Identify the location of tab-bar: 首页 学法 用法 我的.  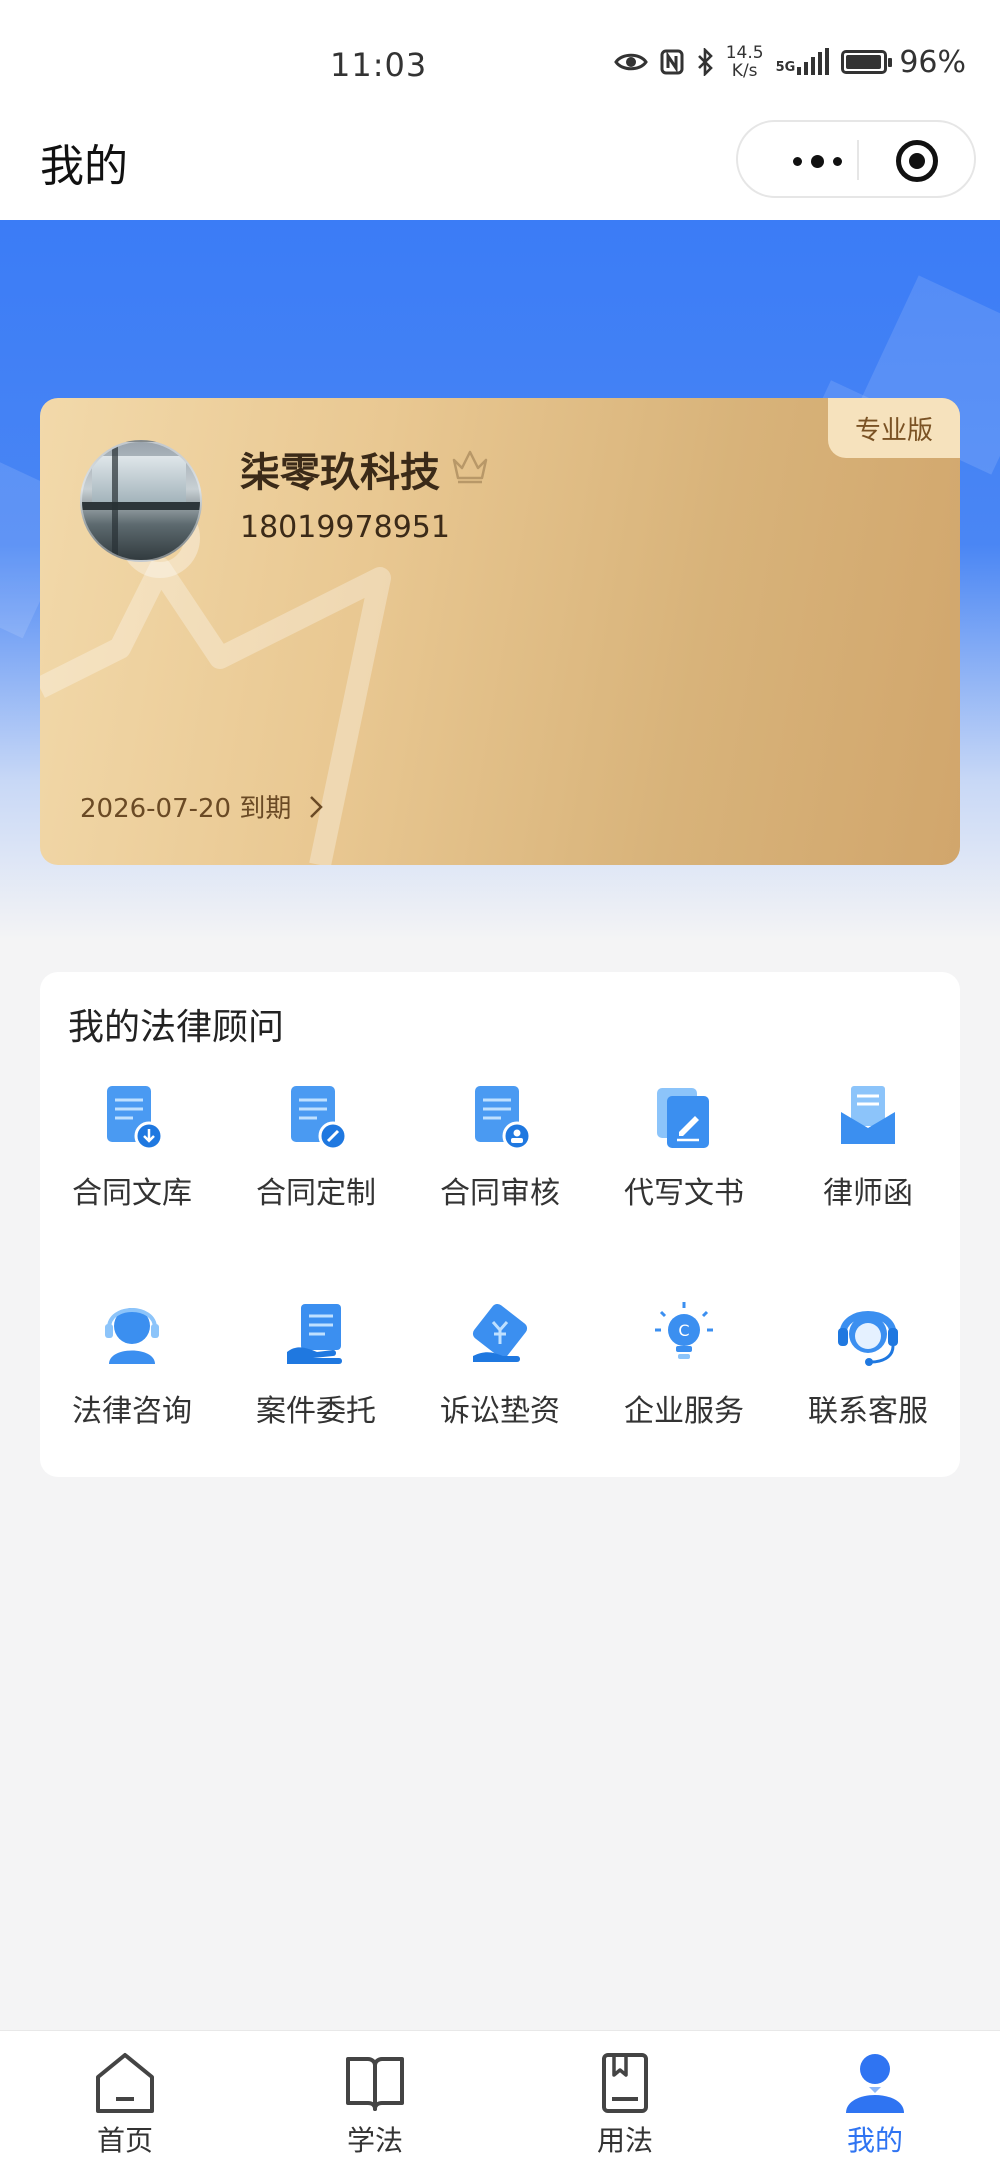
(500, 2100).